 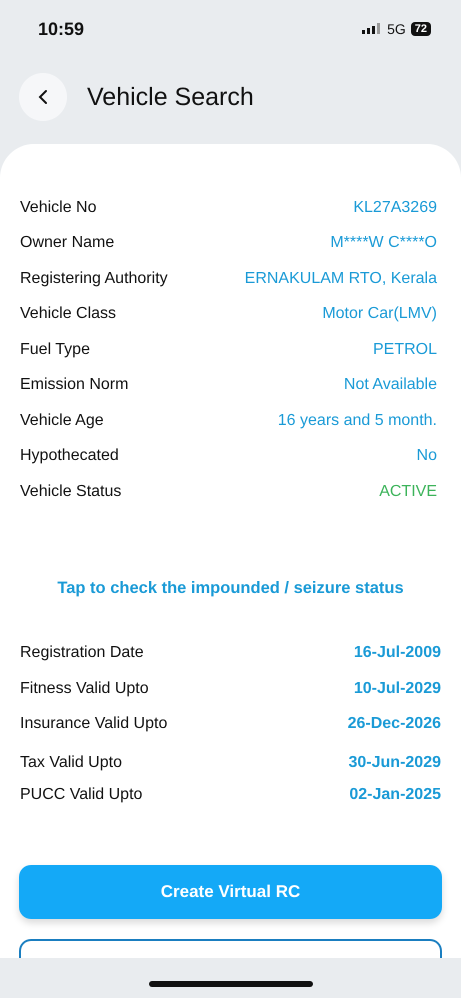 I want to click on field-value: No, so click(x=426, y=456).